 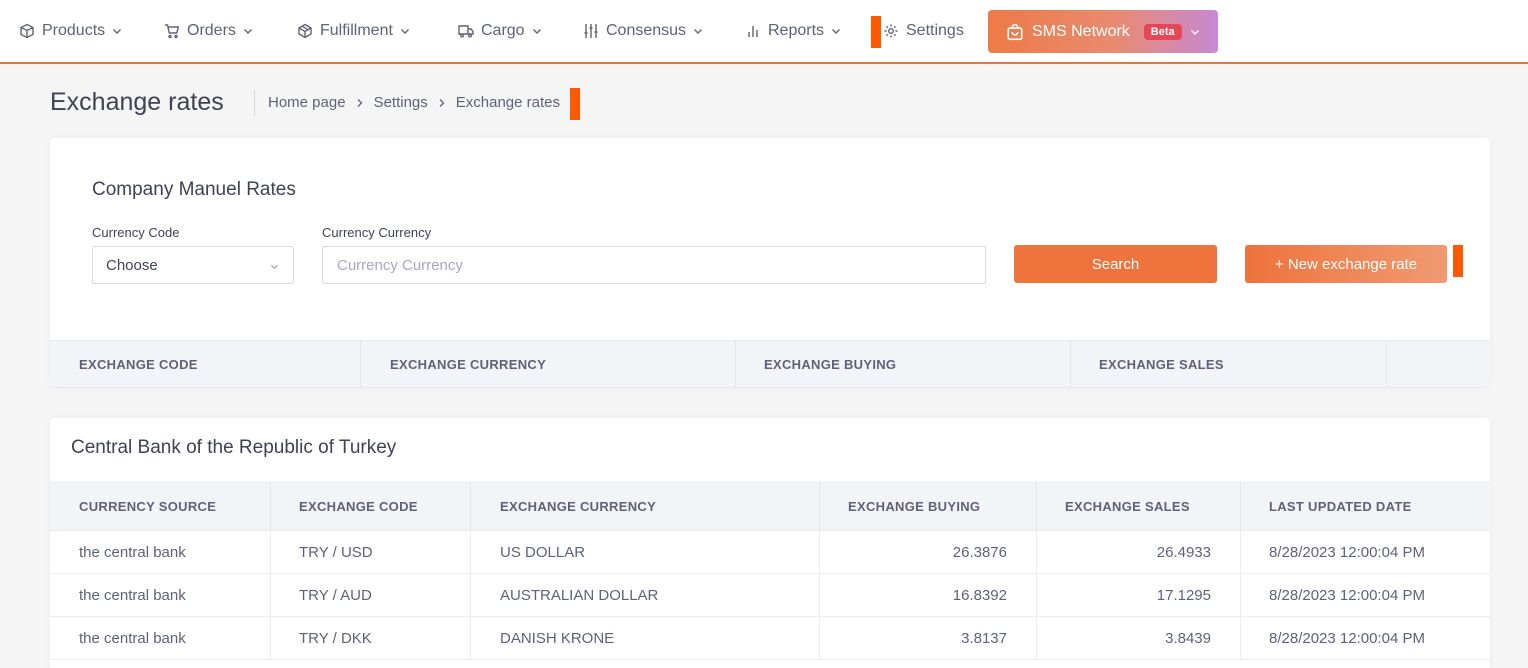 I want to click on breadcrumb: Home page Settings Exchange rates, so click(x=414, y=102).